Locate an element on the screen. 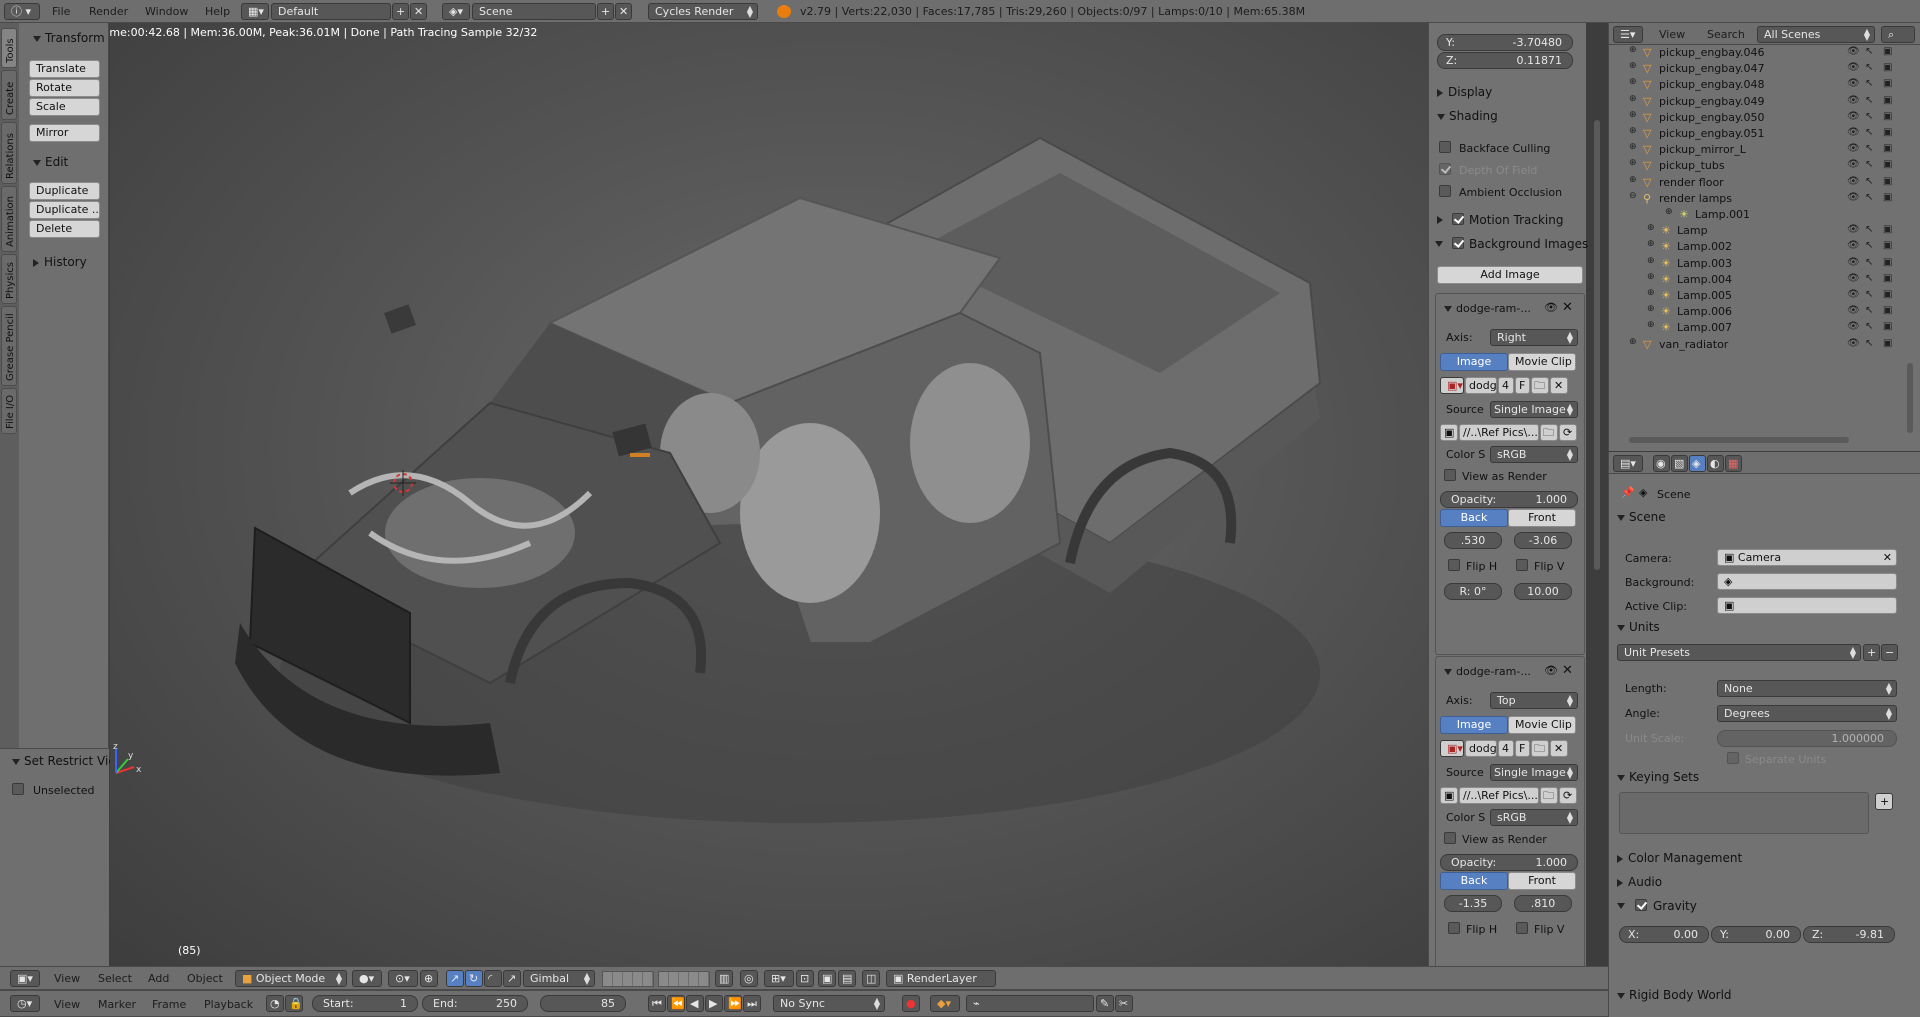  gravity-x-field: X: 0.00 is located at coordinates (1664, 934).